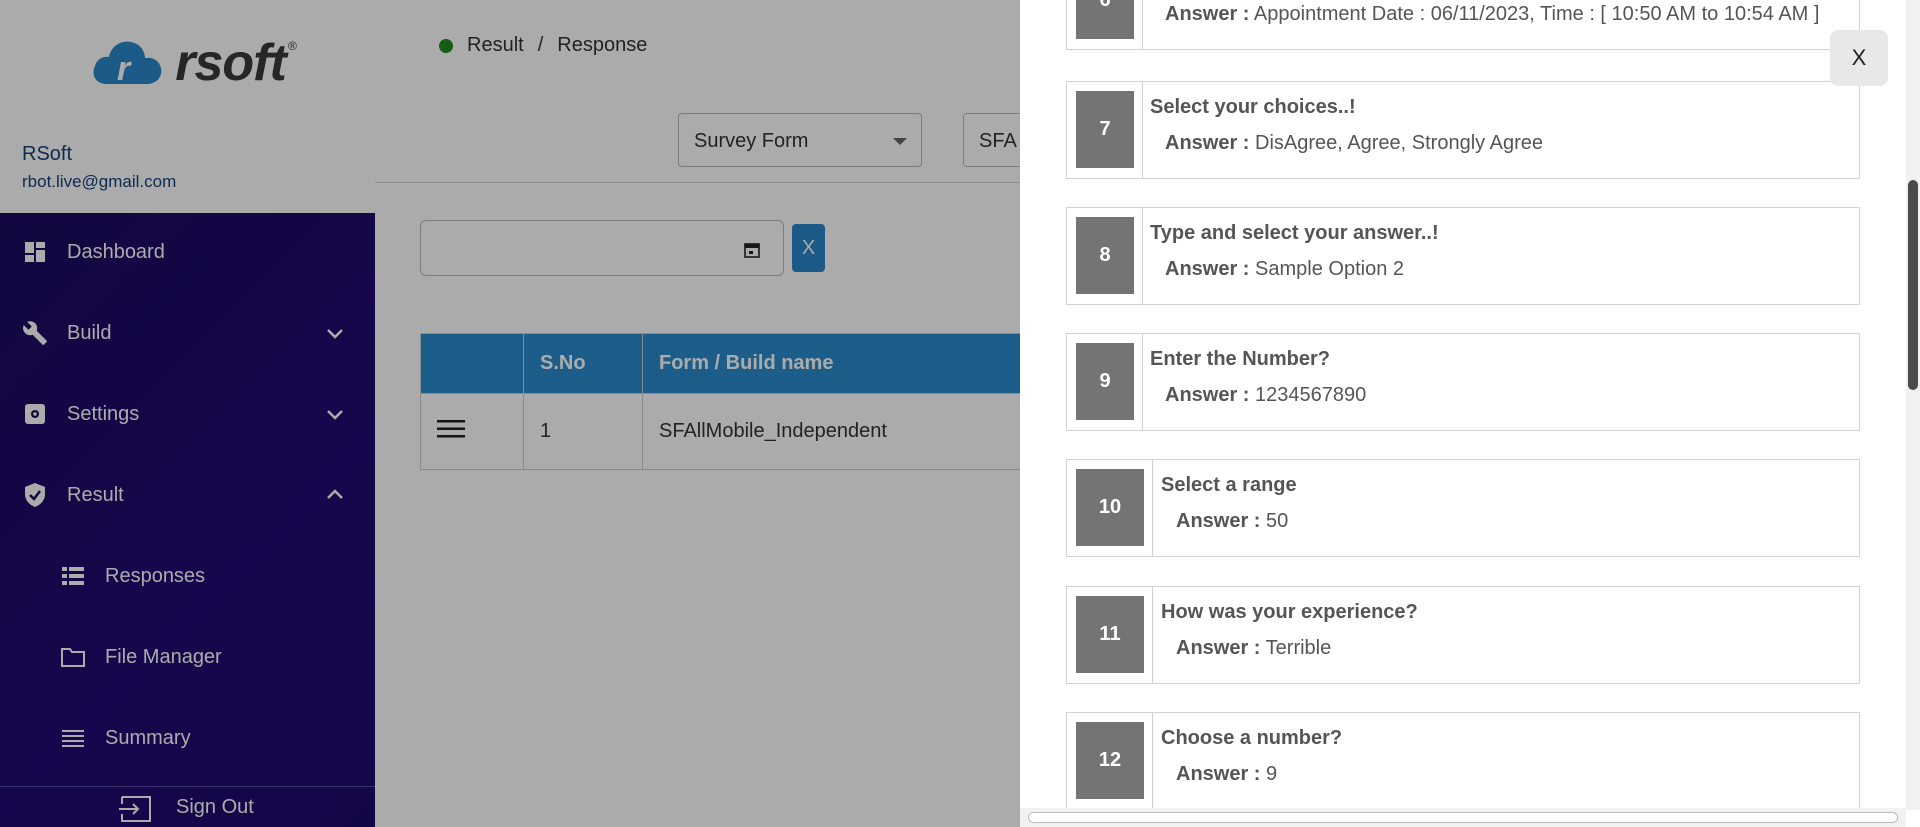 This screenshot has height=827, width=1920. I want to click on question-number-badge: 7, so click(1105, 129).